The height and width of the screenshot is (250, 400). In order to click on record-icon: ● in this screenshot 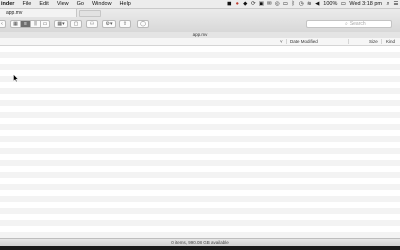, I will do `click(237, 4)`.